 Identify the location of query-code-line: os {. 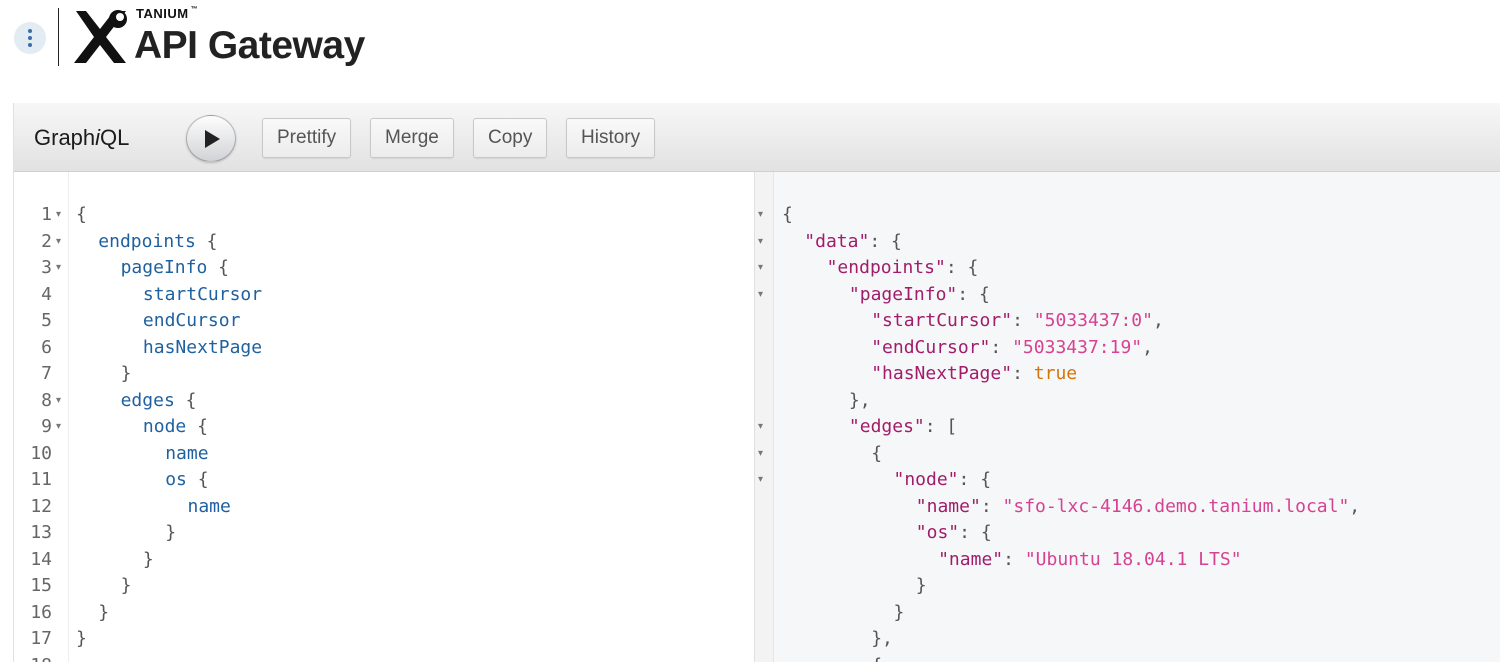
(187, 479).